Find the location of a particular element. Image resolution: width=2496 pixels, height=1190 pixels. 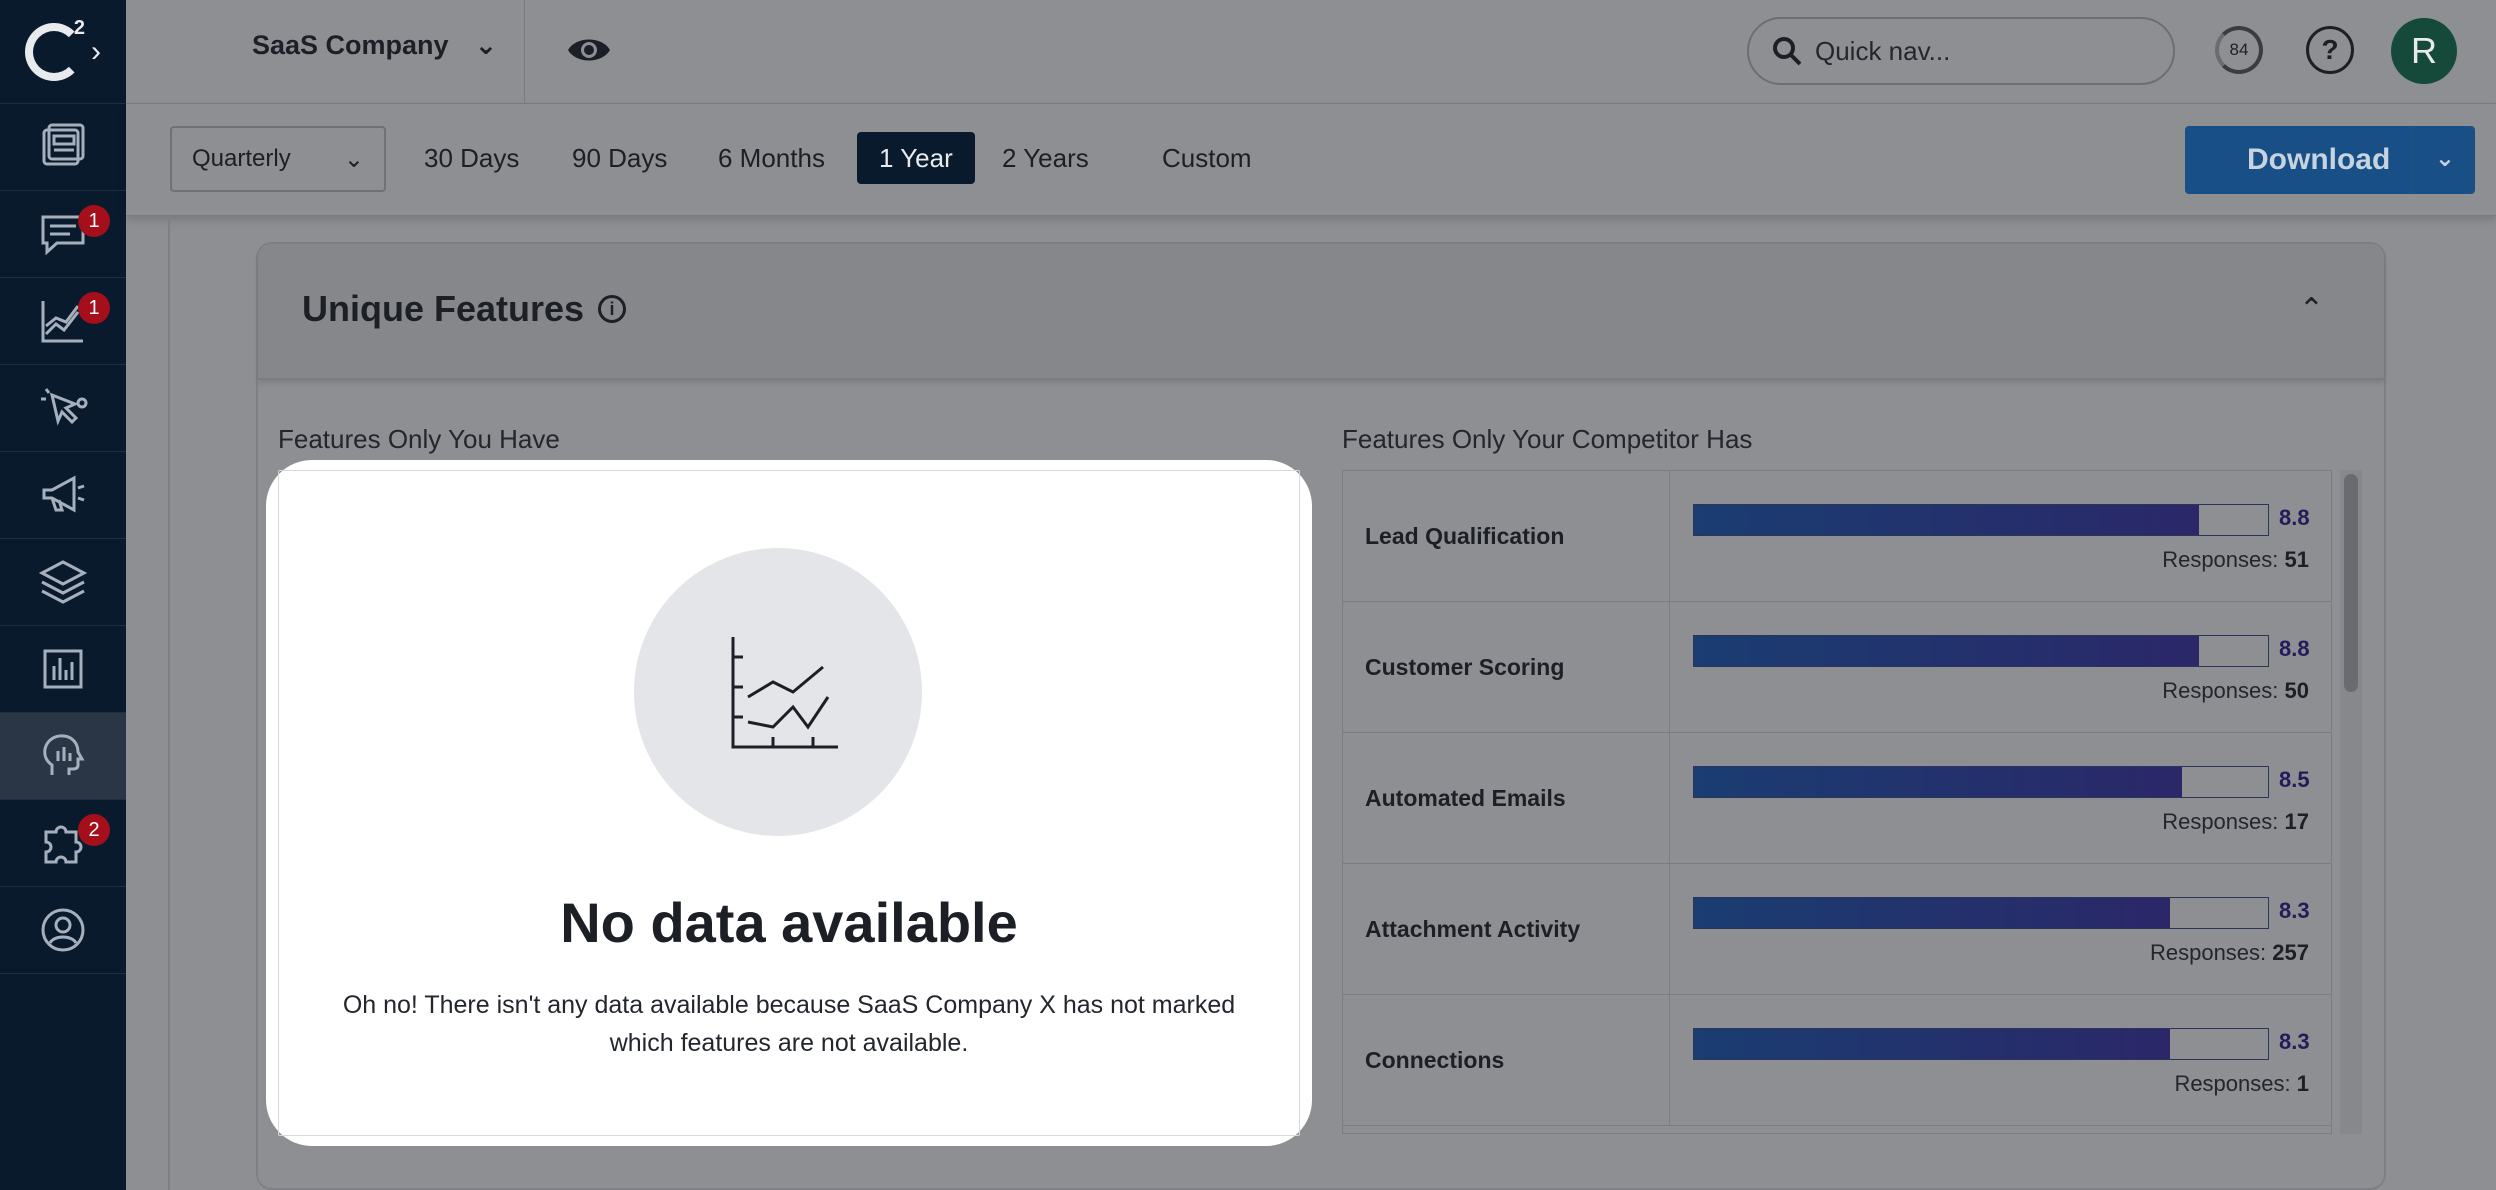

card-title: Unique Features i is located at coordinates (464, 309).